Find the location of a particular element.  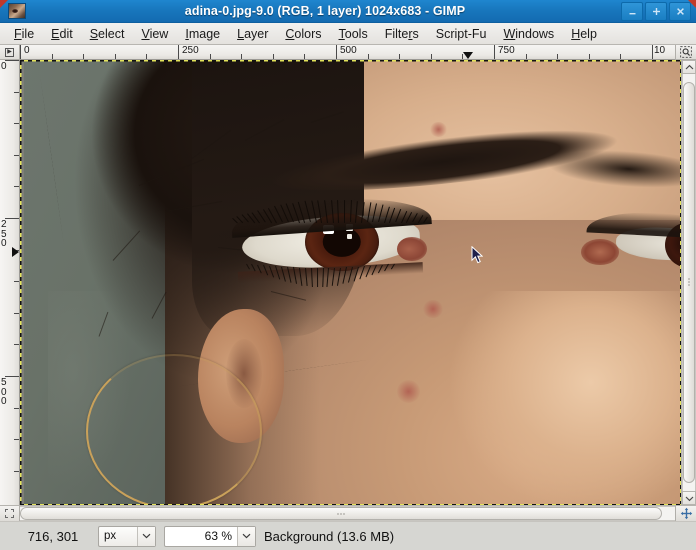

horizontal-scroll-thumb is located at coordinates (341, 513).